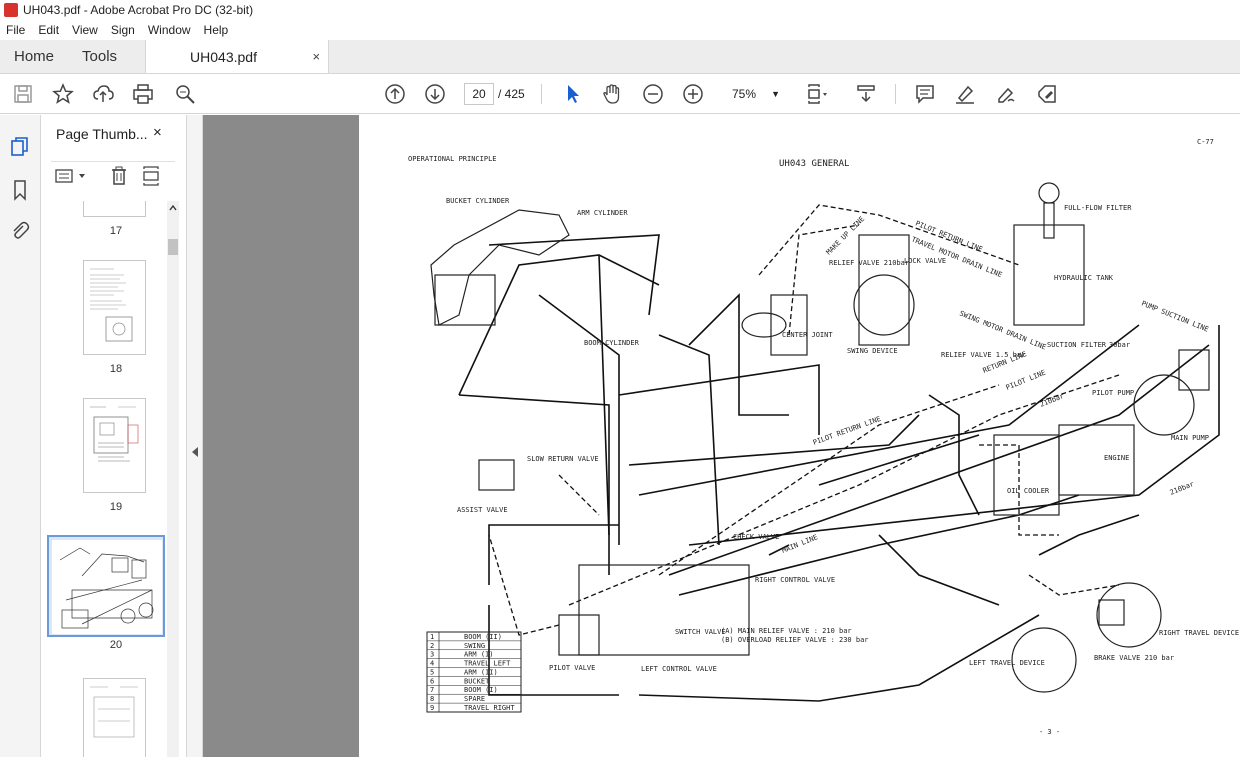 Image resolution: width=1240 pixels, height=761 pixels. I want to click on label-pilot-pump: PILOT PUMP, so click(1113, 393).